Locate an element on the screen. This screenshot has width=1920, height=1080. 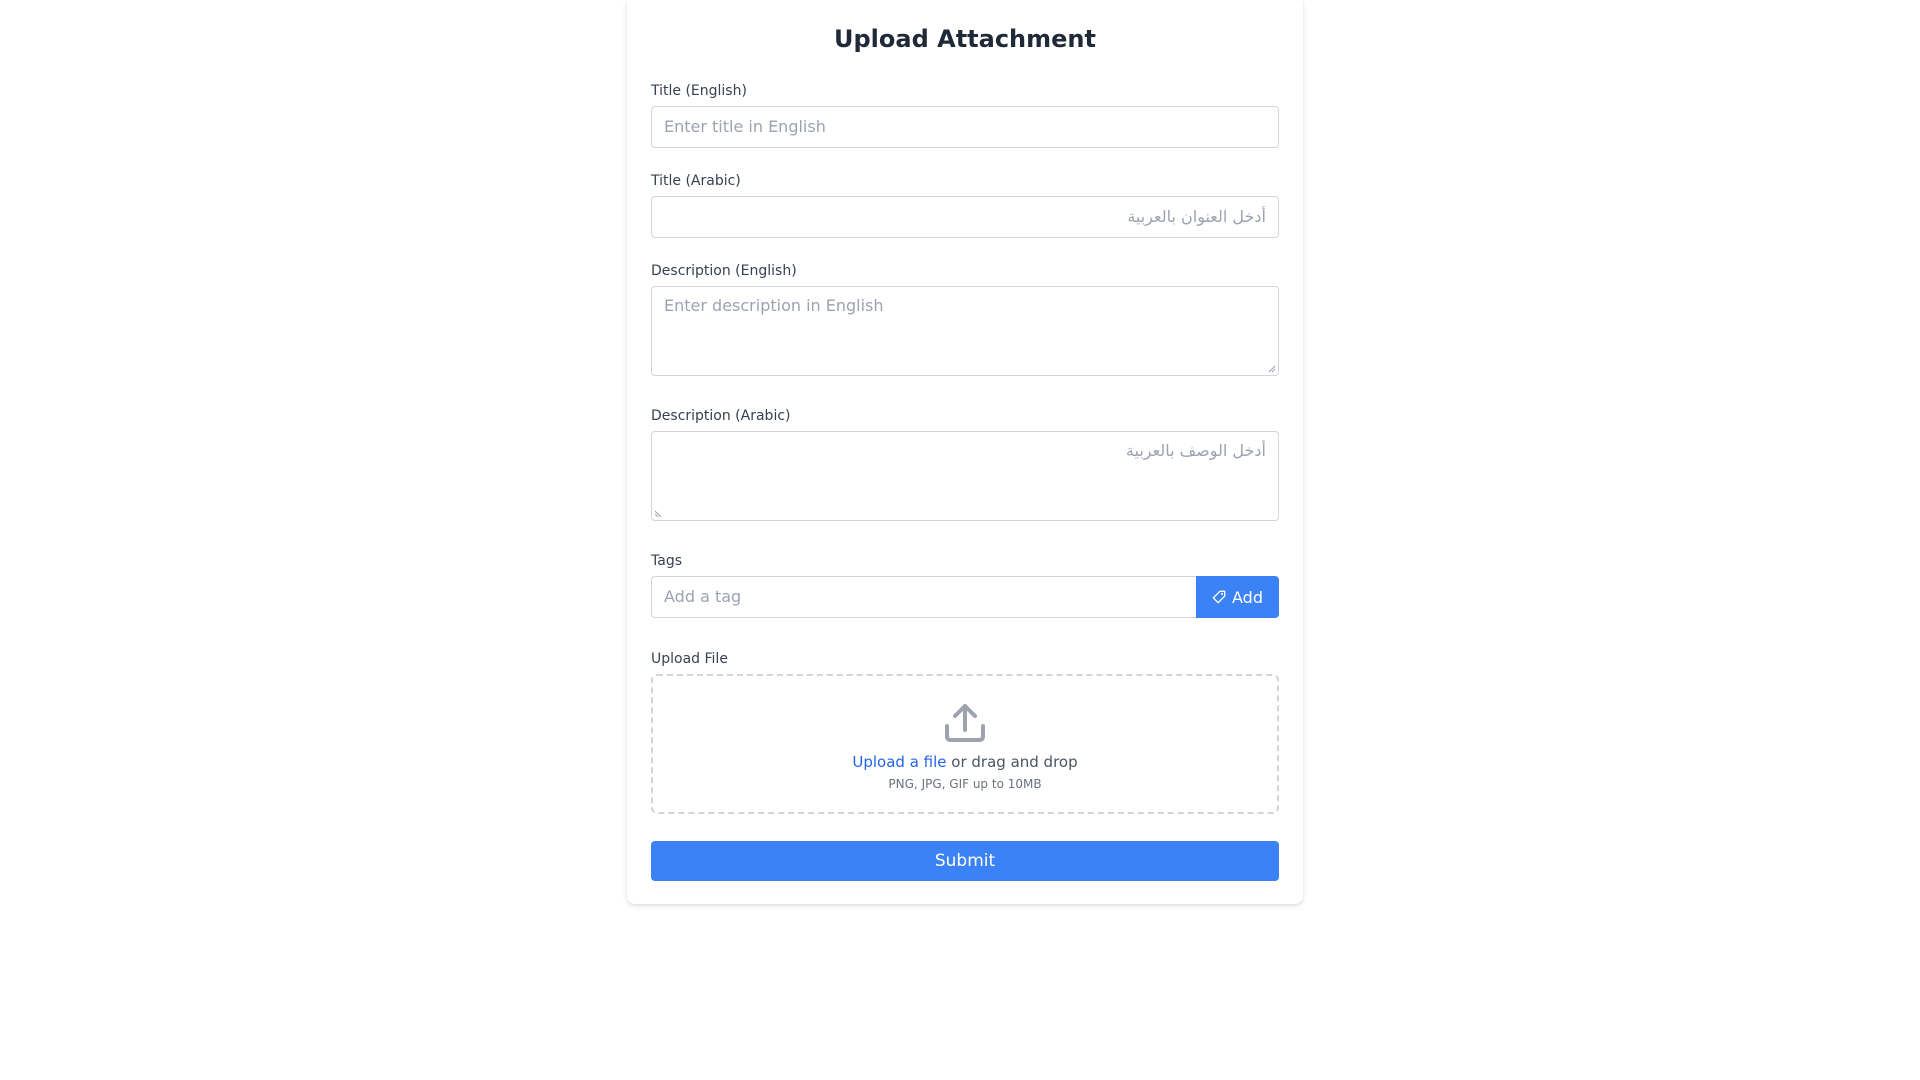
add-tag-button: Add is located at coordinates (1237, 597).